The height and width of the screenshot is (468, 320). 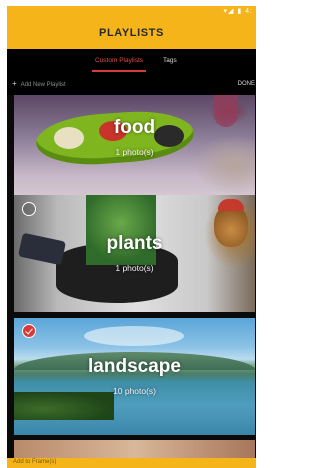 What do you see at coordinates (134, 366) in the screenshot?
I see `playlist-name: landscape` at bounding box center [134, 366].